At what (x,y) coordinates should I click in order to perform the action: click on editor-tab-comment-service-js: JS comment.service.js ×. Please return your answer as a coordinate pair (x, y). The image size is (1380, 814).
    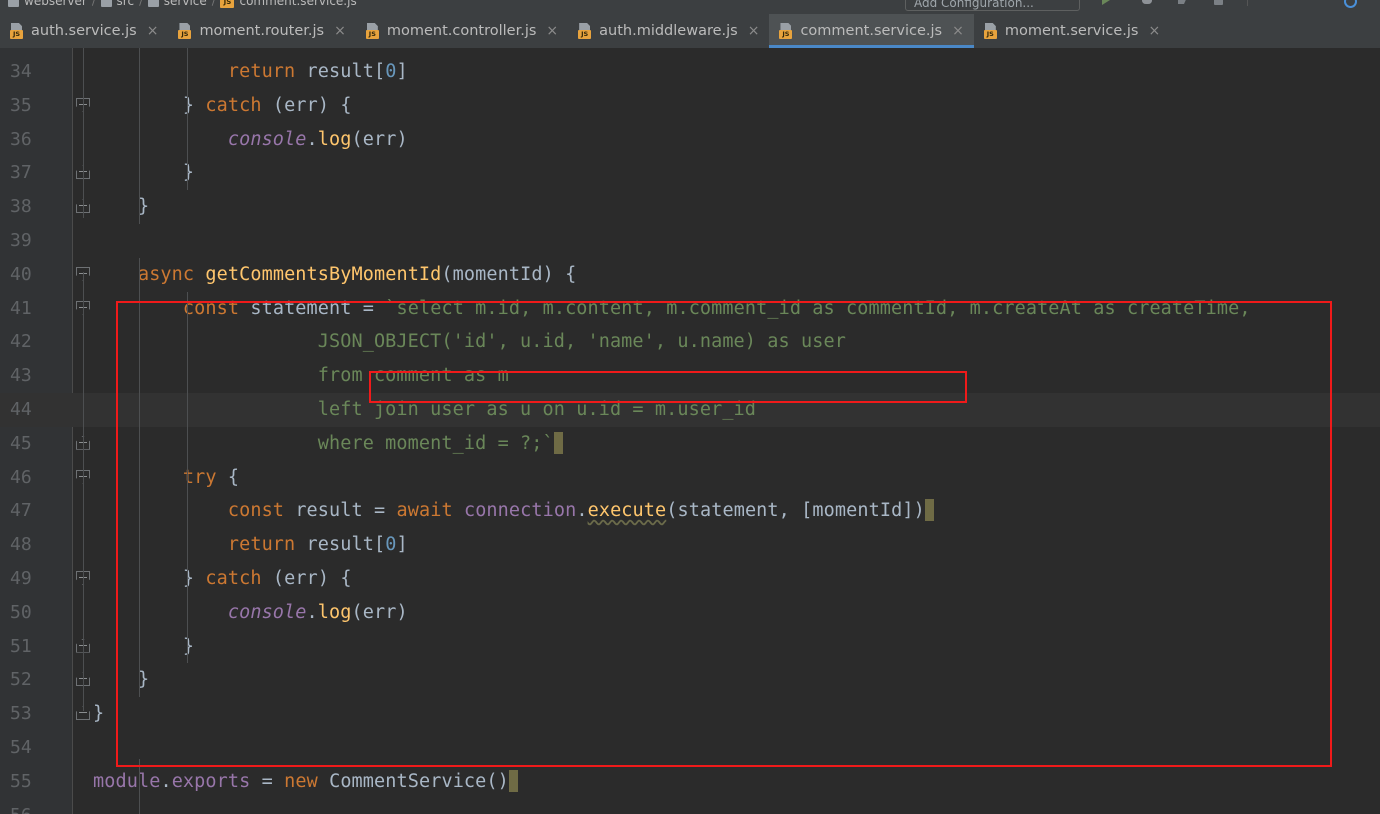
    Looking at the image, I should click on (872, 31).